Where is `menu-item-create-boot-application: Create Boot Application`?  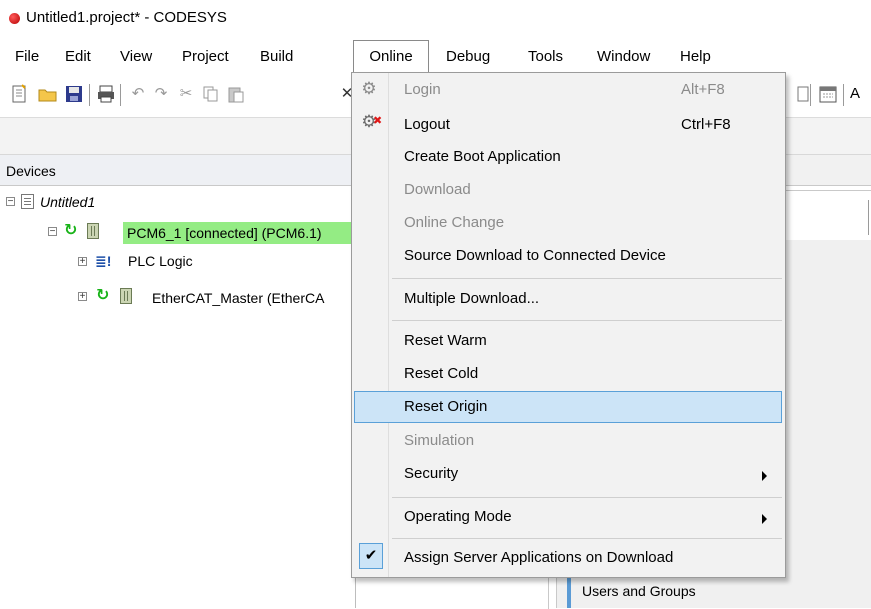
menu-item-create-boot-application: Create Boot Application is located at coordinates (482, 156).